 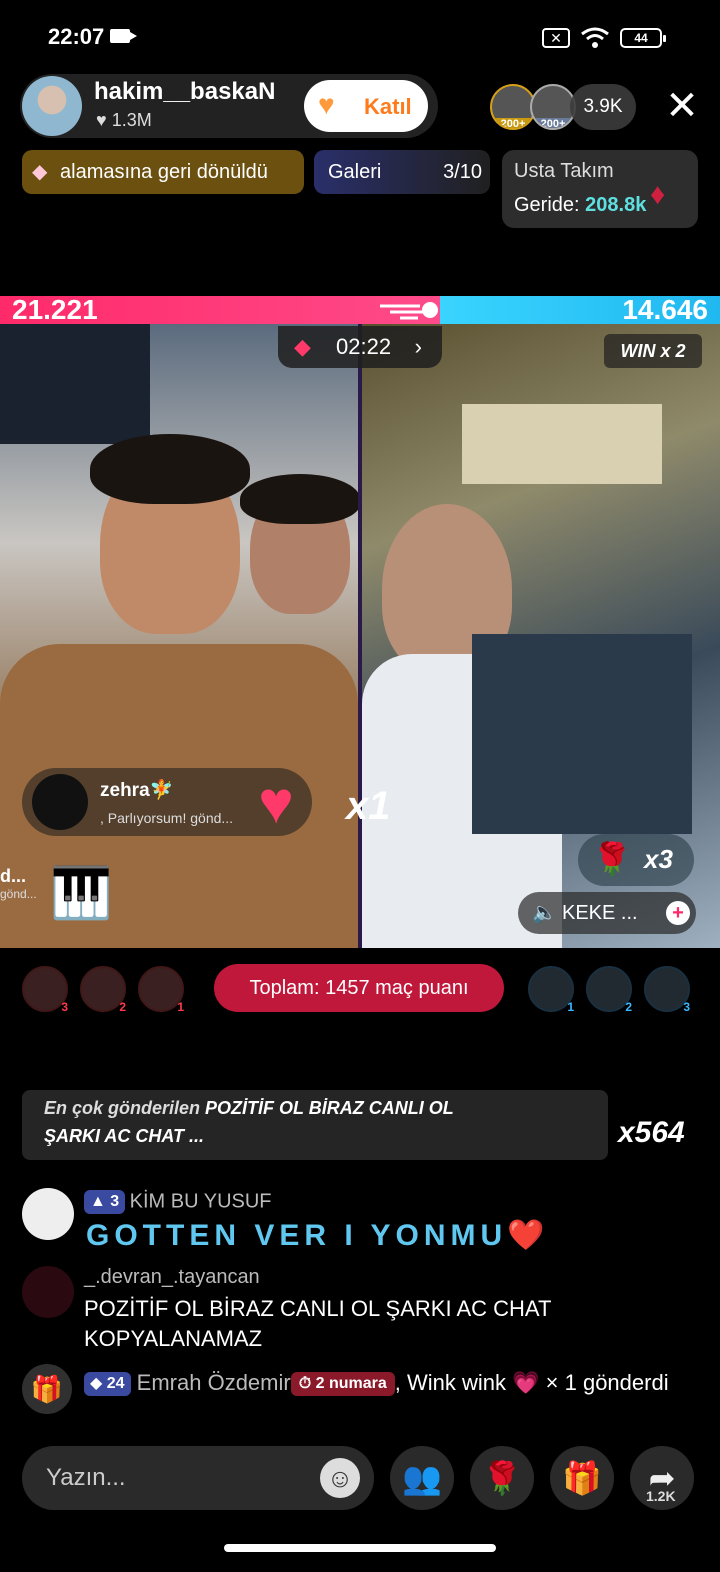 What do you see at coordinates (364, 346) in the screenshot?
I see `timer-value: 02:22` at bounding box center [364, 346].